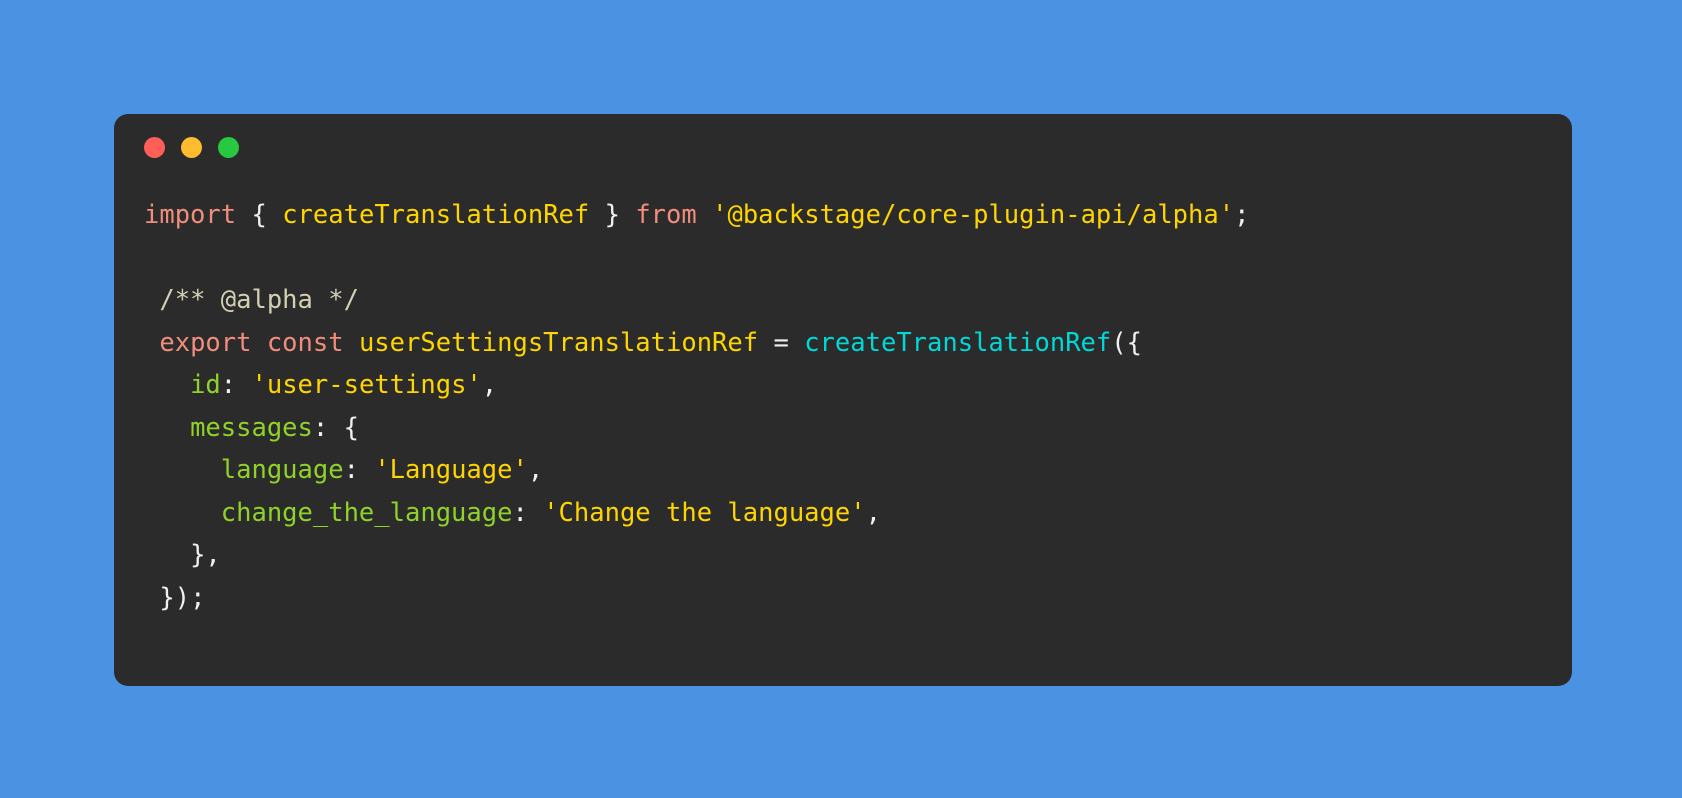 The width and height of the screenshot is (1682, 798). Describe the element at coordinates (843, 147) in the screenshot. I see `window-titlebar` at that location.